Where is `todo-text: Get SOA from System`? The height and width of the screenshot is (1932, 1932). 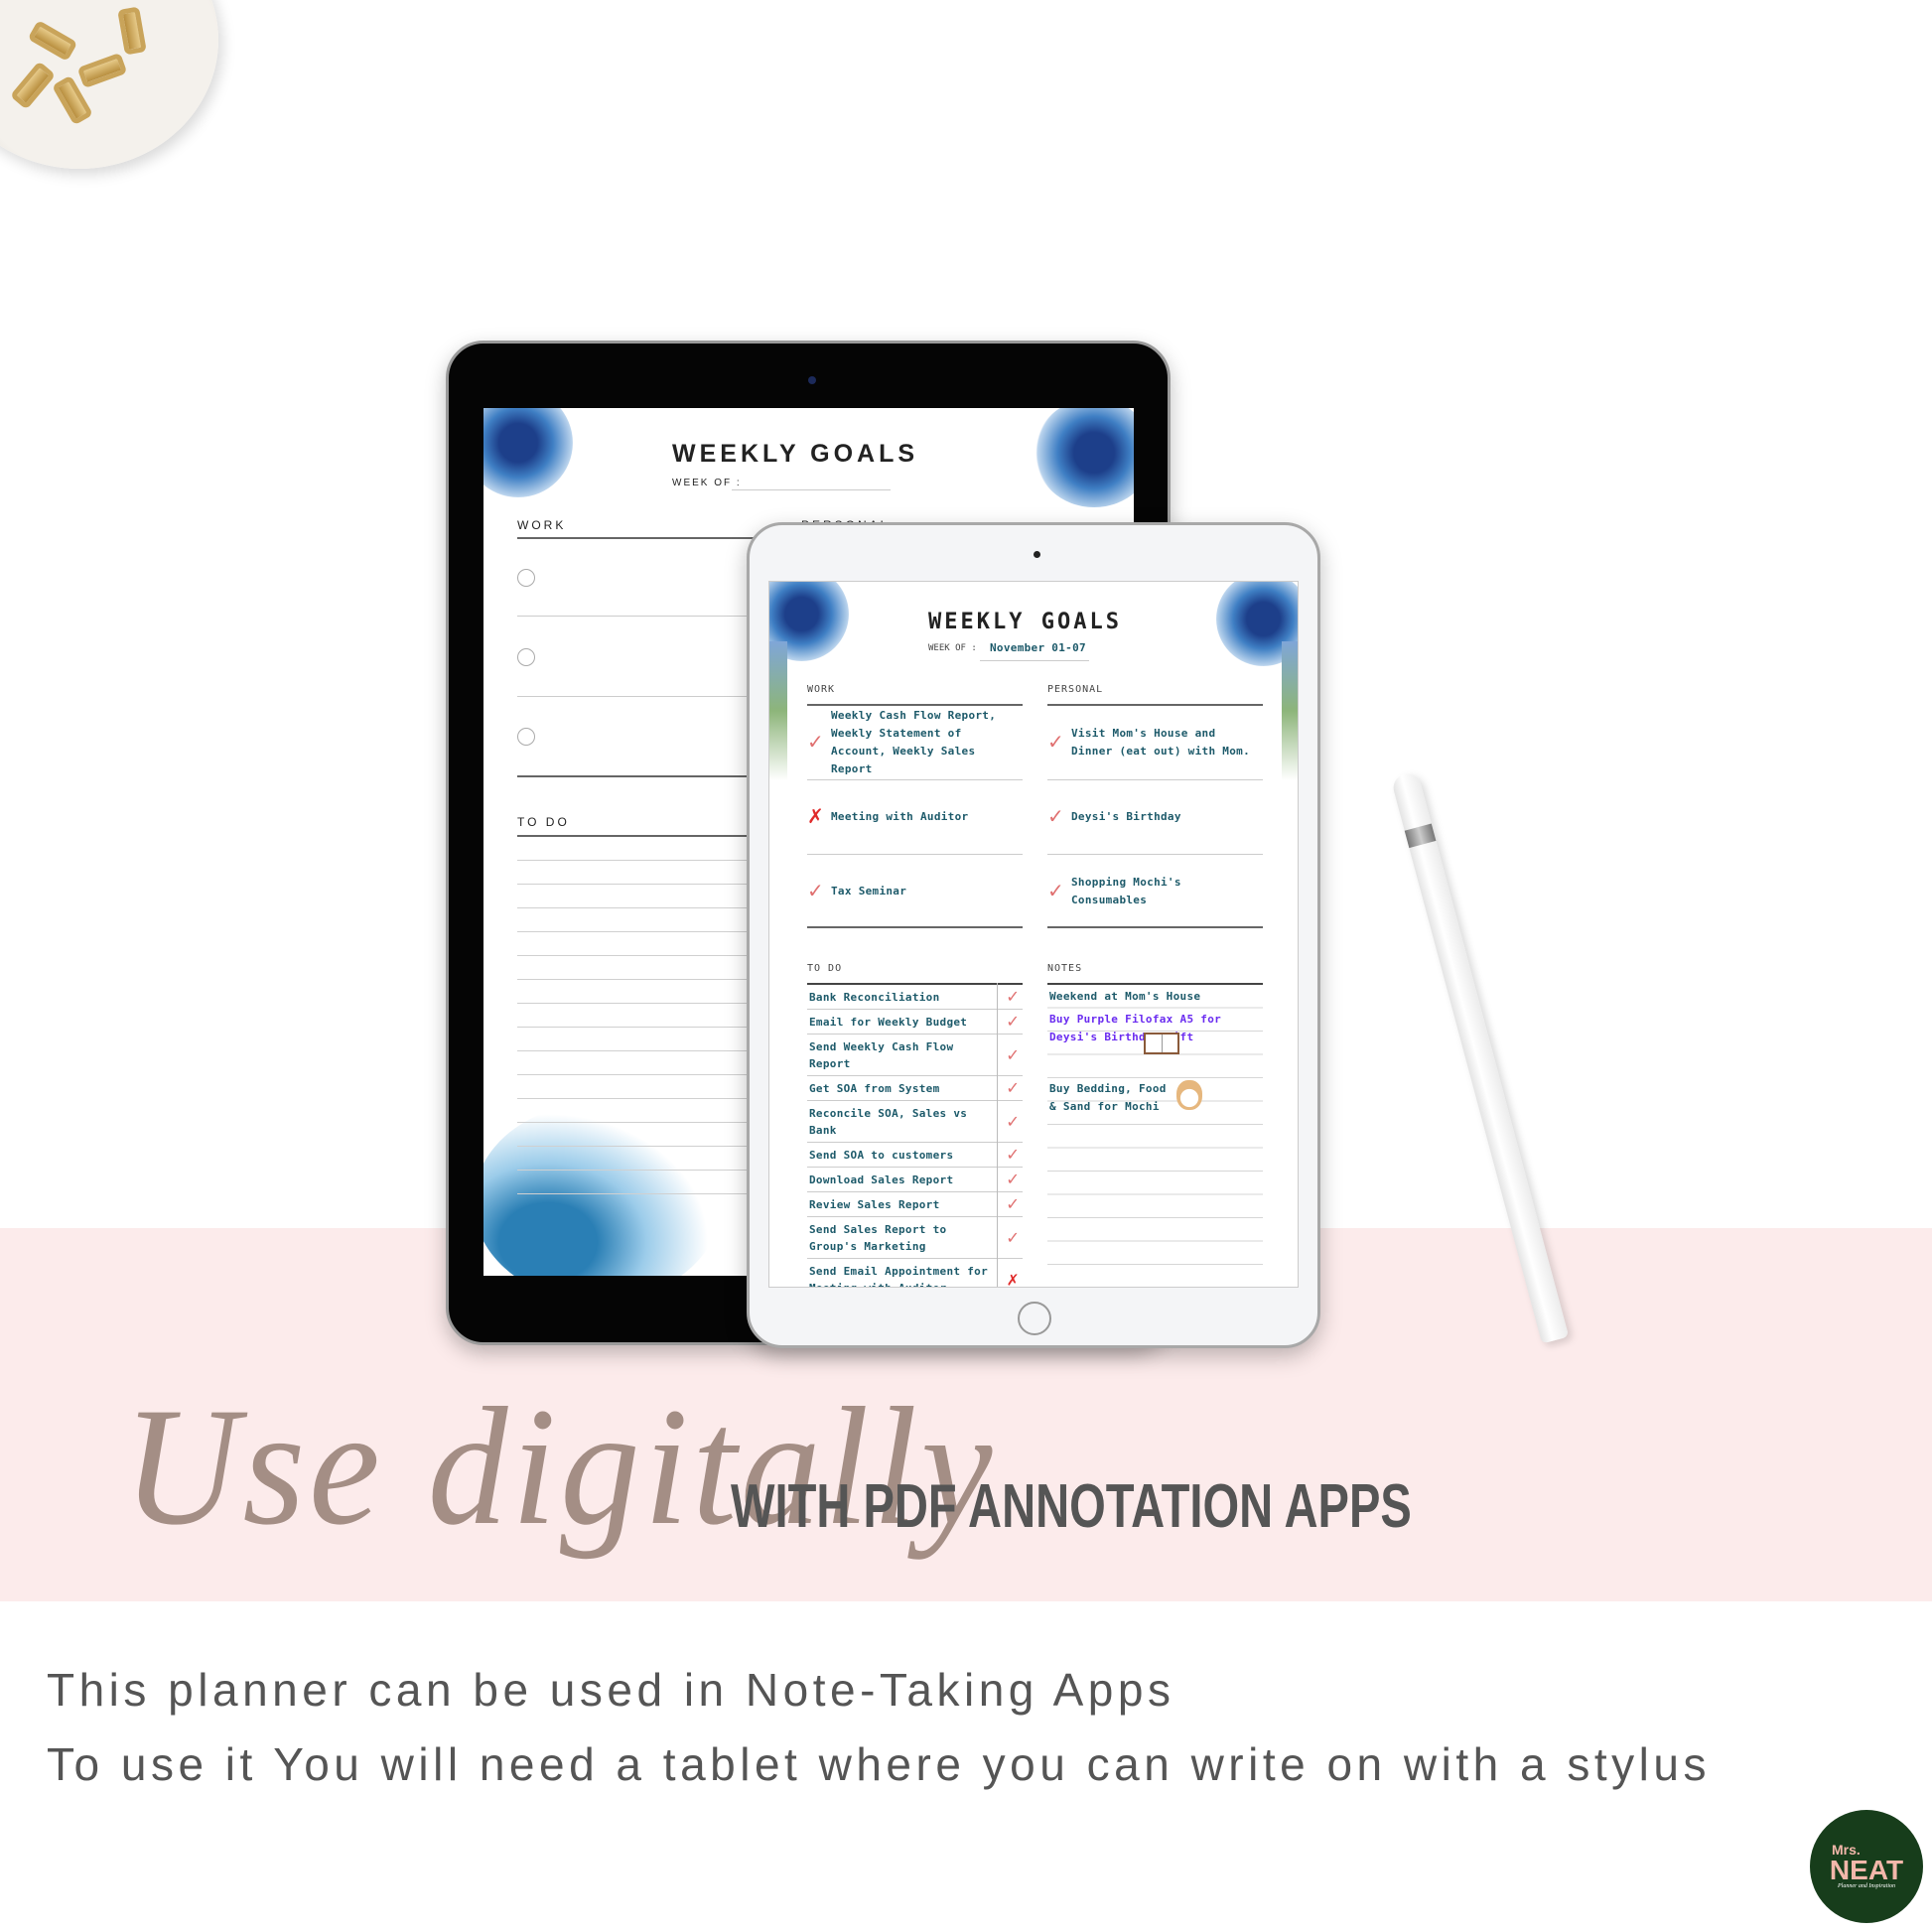
todo-text: Get SOA from System is located at coordinates (874, 1088).